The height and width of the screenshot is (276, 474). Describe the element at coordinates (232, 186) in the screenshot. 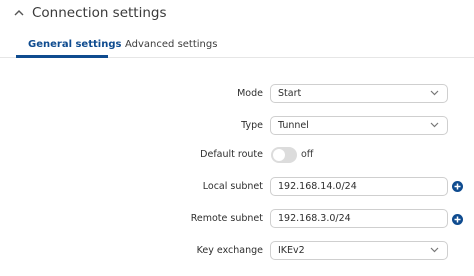

I see `local-subnet-label: Local subnet` at that location.